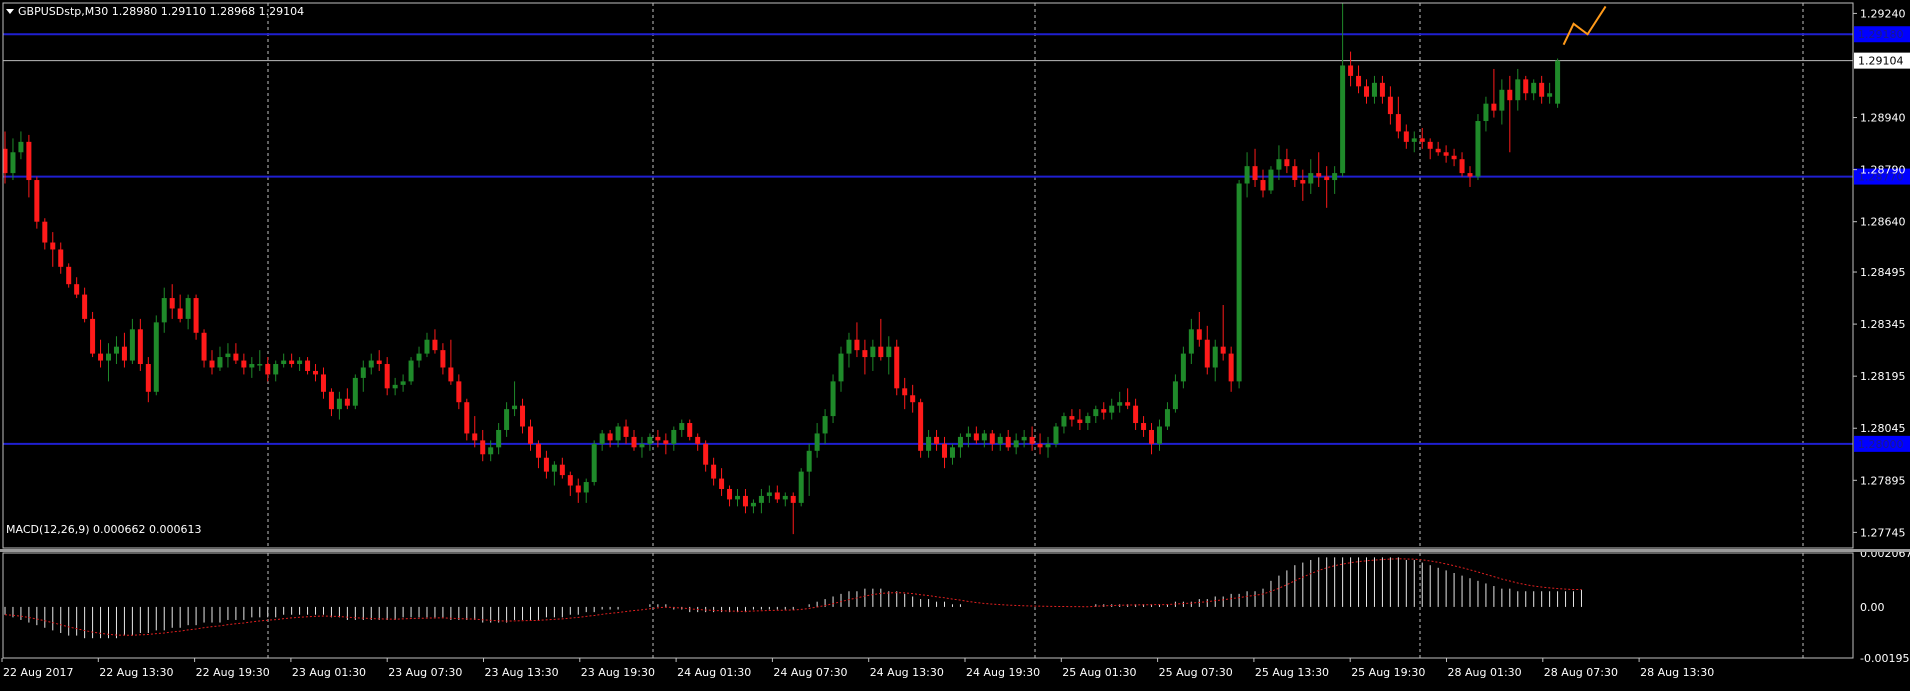 The width and height of the screenshot is (1910, 691). What do you see at coordinates (1881, 61) in the screenshot?
I see `current-price-label: 1.29104` at bounding box center [1881, 61].